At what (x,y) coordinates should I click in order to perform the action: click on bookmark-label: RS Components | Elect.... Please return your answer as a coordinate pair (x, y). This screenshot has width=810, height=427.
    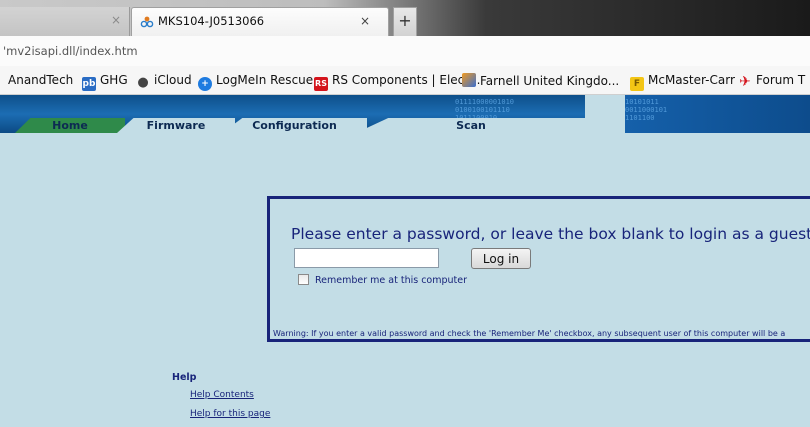
    Looking at the image, I should click on (406, 80).